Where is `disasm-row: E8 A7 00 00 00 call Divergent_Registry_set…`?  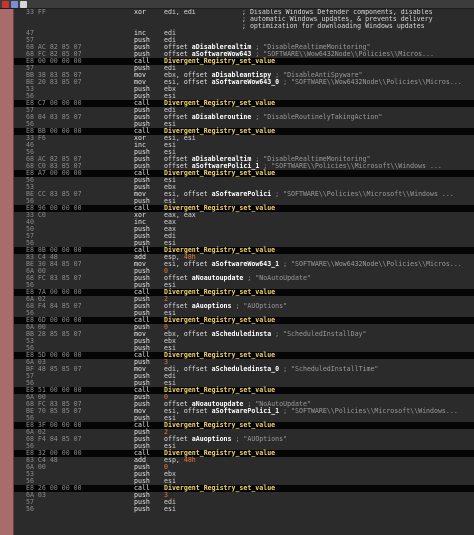
disasm-row: E8 A7 00 00 00 call Divergent_Registry_set… is located at coordinates (244, 173).